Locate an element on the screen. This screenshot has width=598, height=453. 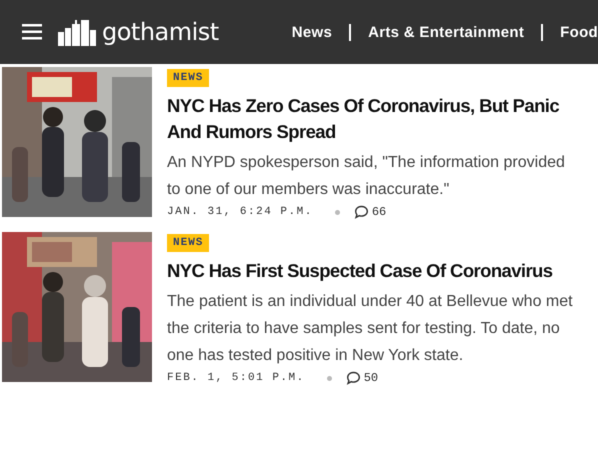
brand-name: gothamist is located at coordinates (160, 32).